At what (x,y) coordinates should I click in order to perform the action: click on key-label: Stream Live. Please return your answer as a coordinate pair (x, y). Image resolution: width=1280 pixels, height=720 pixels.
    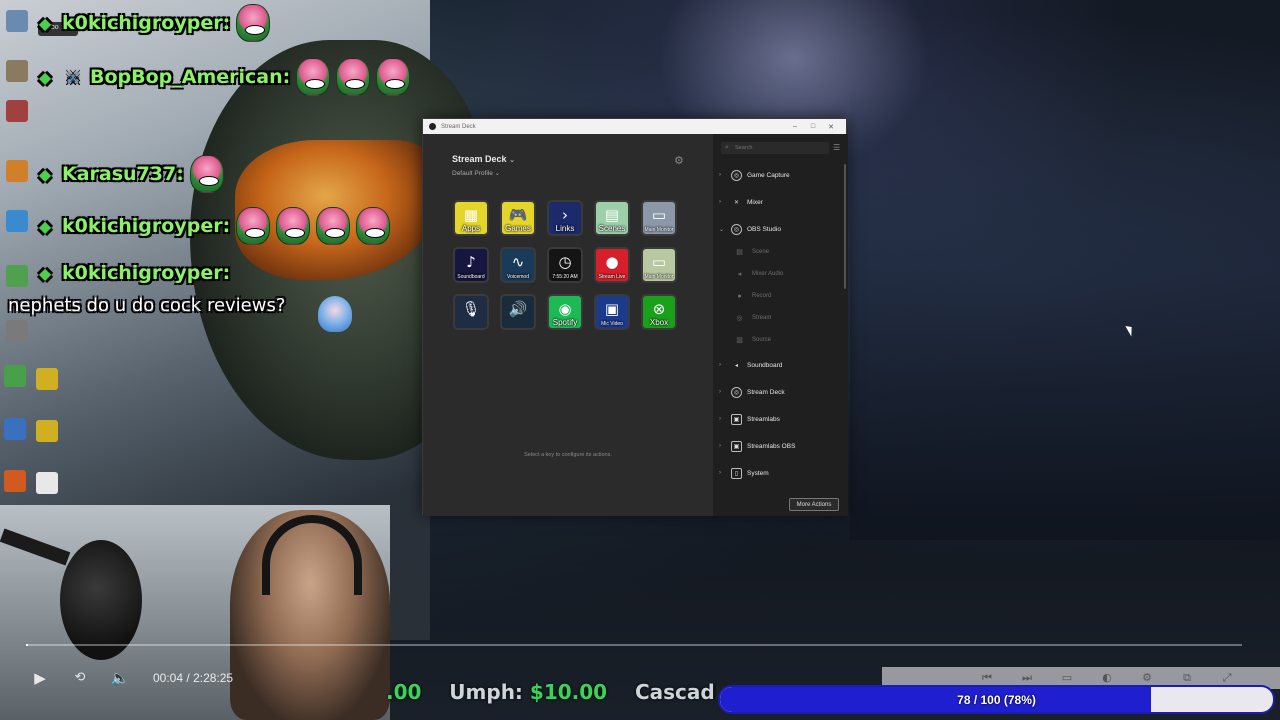
    Looking at the image, I should click on (612, 277).